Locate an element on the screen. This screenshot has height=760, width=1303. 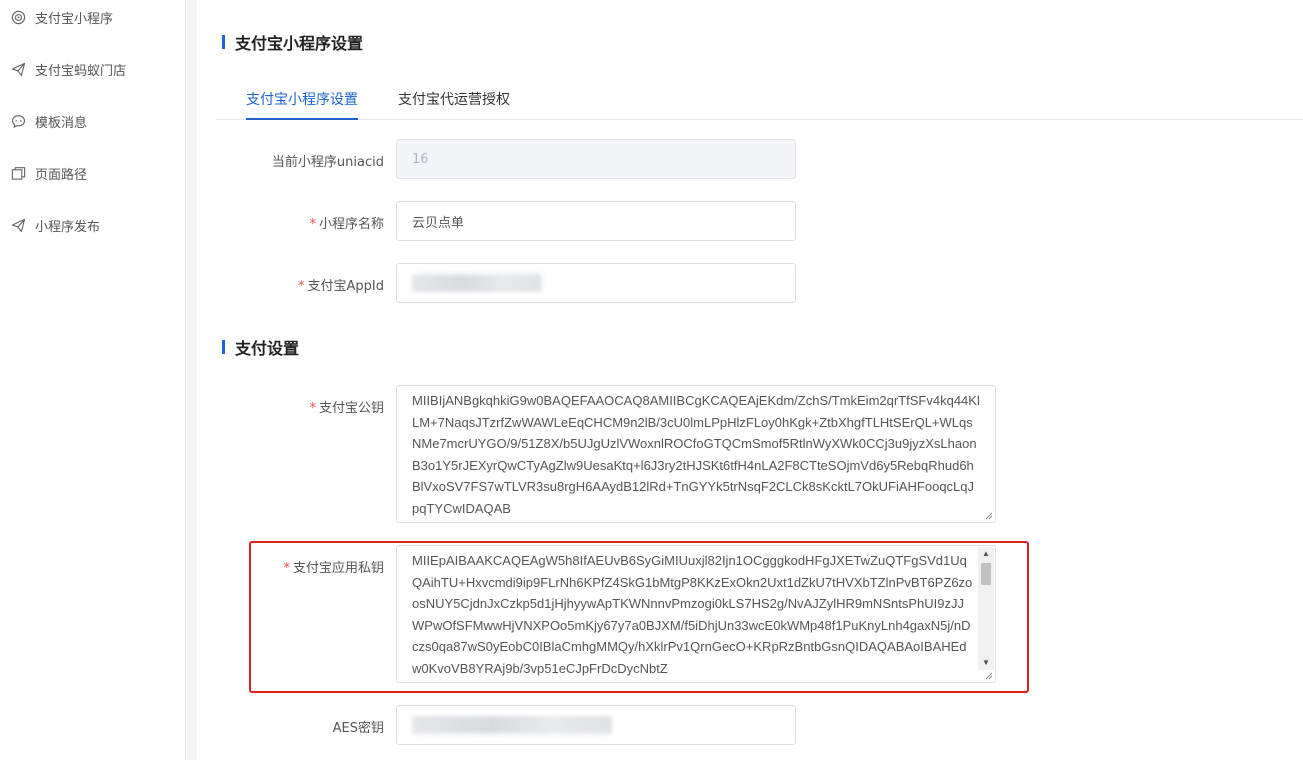
field-label-text: 当前小程序uniacid is located at coordinates (327, 162).